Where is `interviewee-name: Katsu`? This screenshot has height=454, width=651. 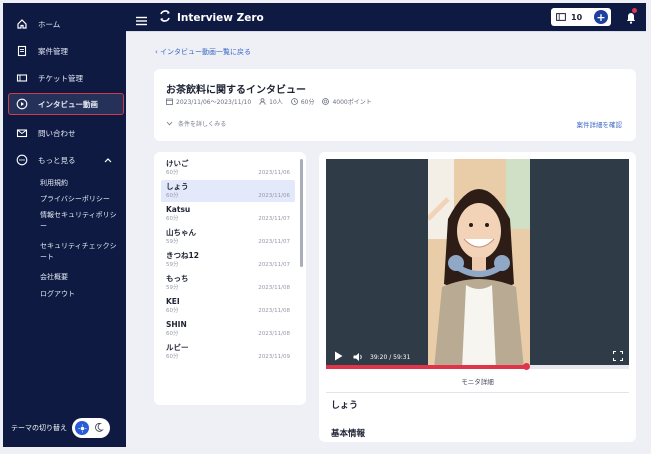 interviewee-name: Katsu is located at coordinates (178, 209).